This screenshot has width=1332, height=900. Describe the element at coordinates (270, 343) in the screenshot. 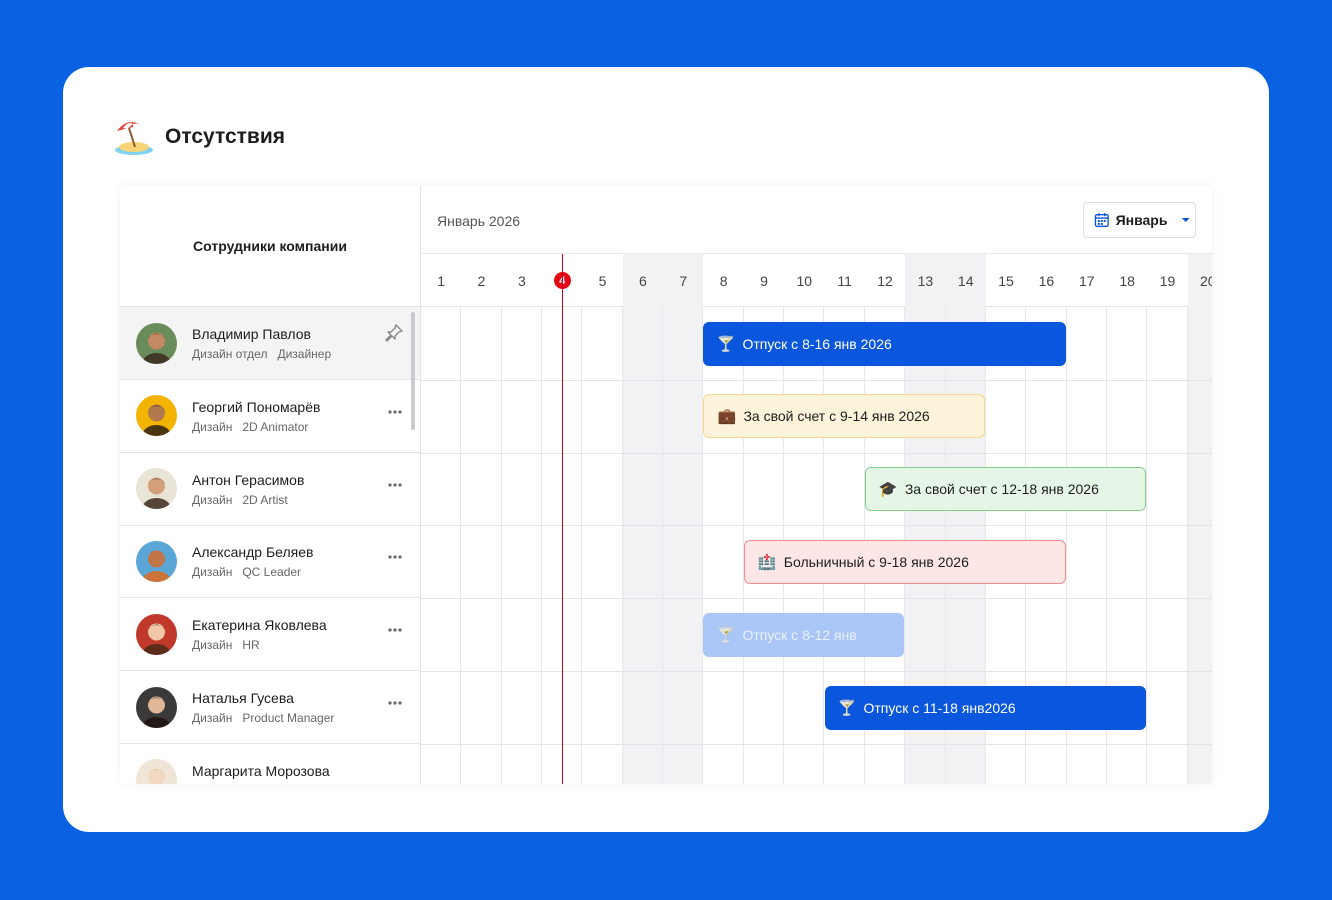

I see `employee-row: Владимир Павлов Дизайн отдел Дизайнер` at that location.